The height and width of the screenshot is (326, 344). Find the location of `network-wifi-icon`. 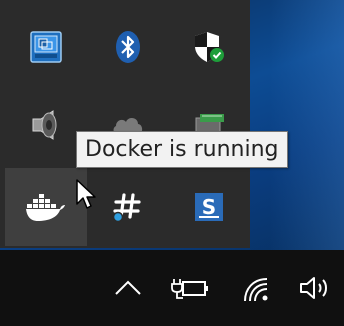

network-wifi-icon is located at coordinates (256, 290).